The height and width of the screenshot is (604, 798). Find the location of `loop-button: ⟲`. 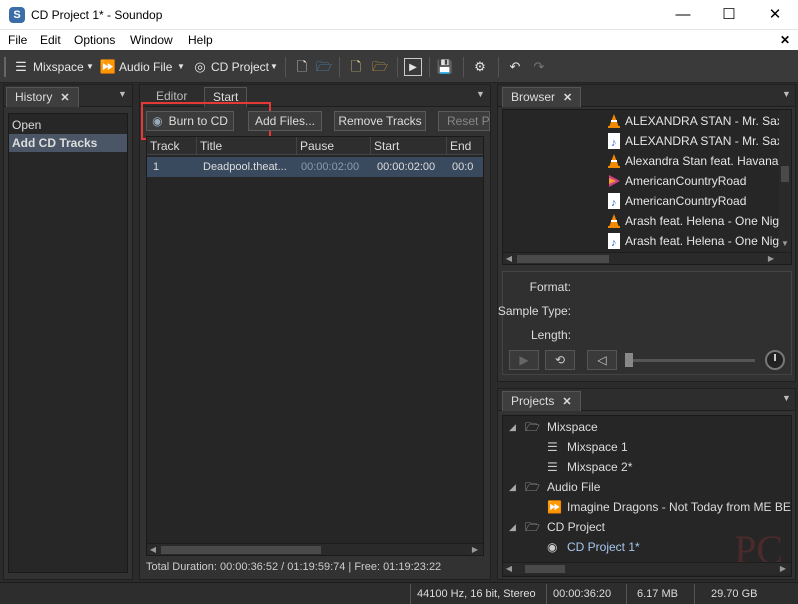

loop-button: ⟲ is located at coordinates (560, 360).